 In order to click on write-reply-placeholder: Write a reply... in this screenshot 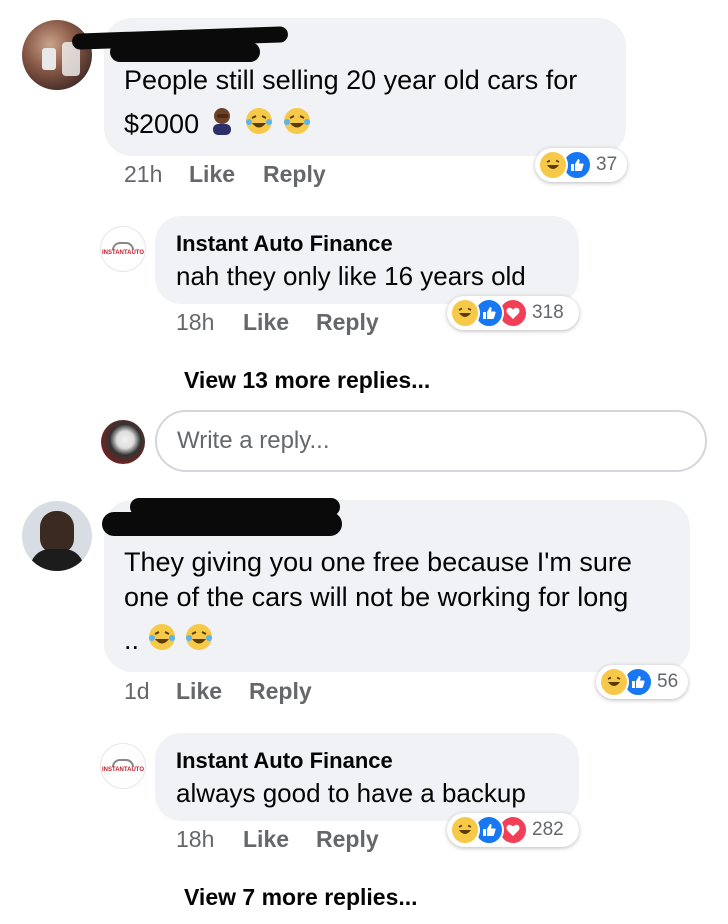, I will do `click(253, 440)`.